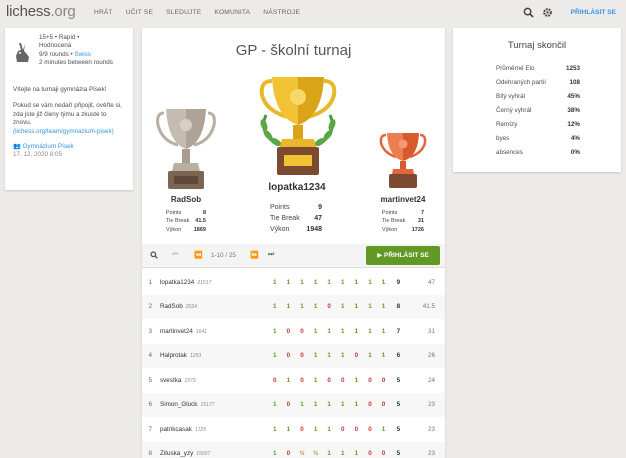 This screenshot has height=458, width=626. Describe the element at coordinates (186, 199) in the screenshot. I see `second-place-name: RadSob` at that location.